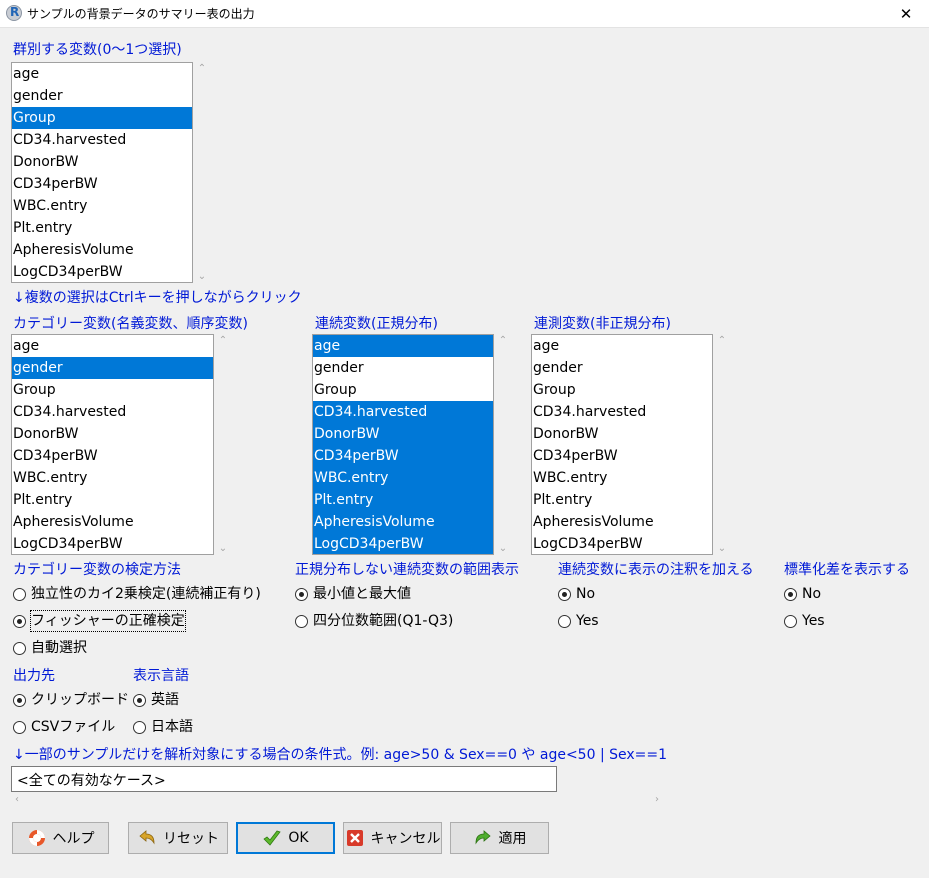 The image size is (929, 878). I want to click on output-dest-label: 出力先, so click(34, 676).